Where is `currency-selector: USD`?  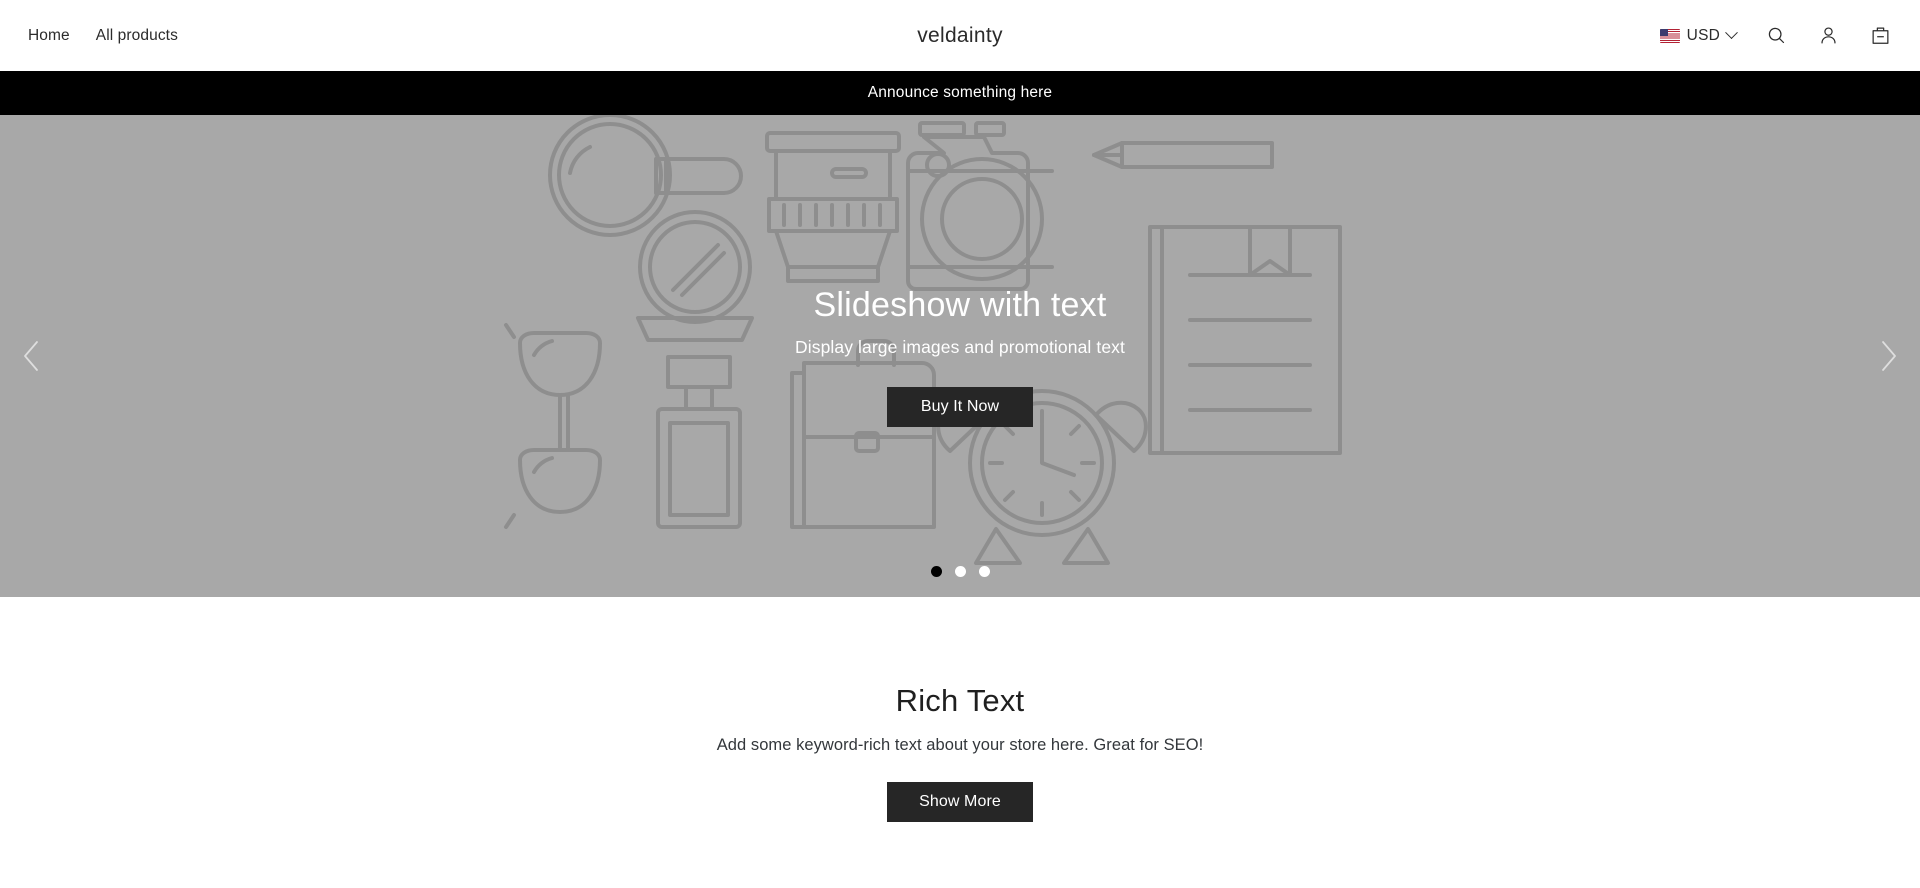
currency-selector: USD is located at coordinates (1698, 35).